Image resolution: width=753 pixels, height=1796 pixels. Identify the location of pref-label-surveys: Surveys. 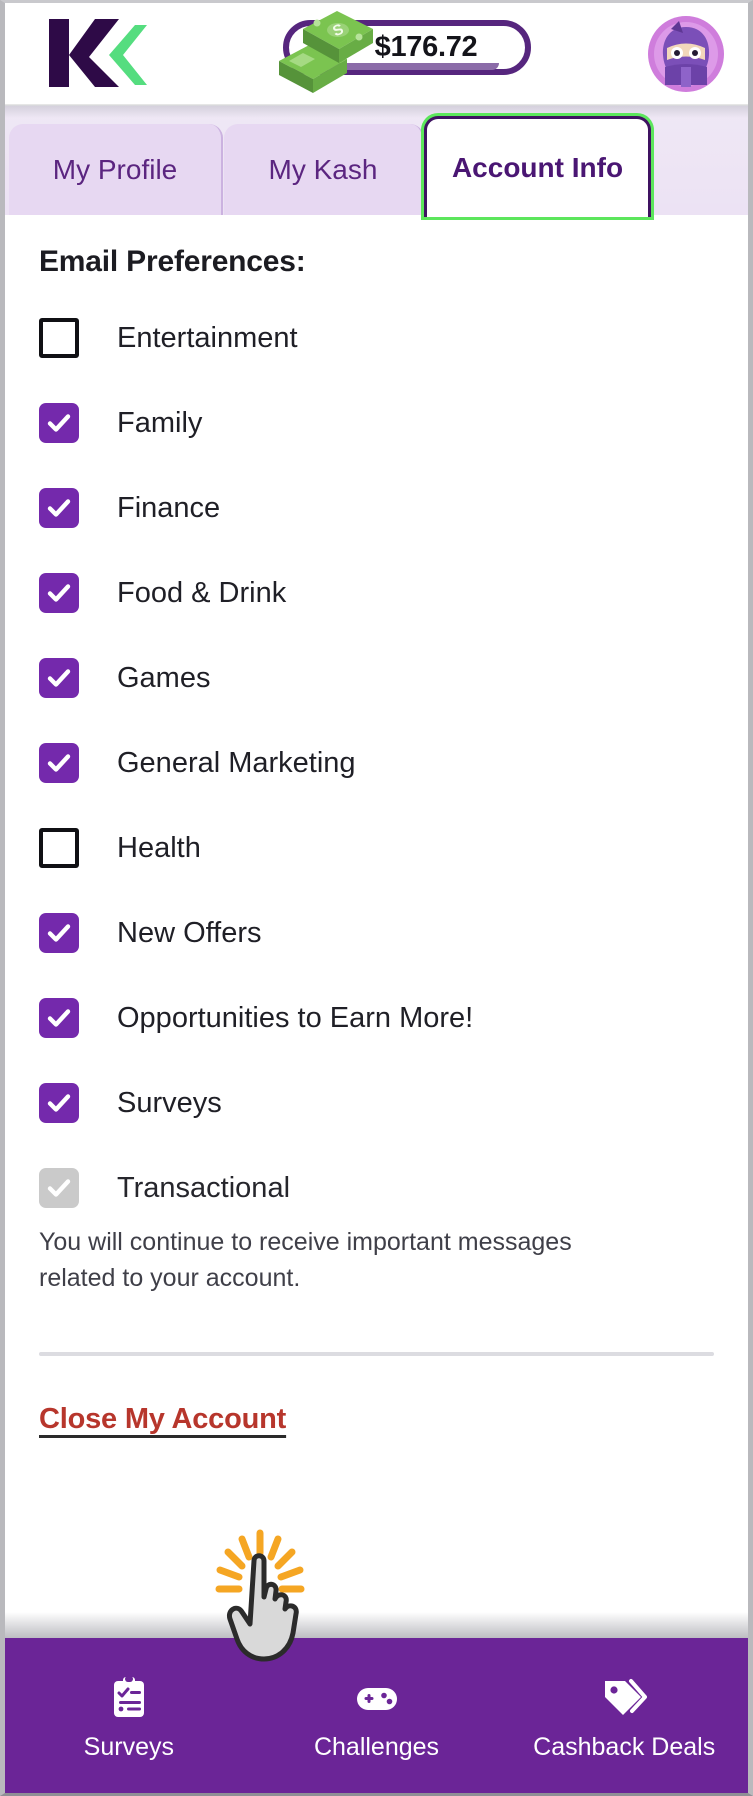
(169, 1102).